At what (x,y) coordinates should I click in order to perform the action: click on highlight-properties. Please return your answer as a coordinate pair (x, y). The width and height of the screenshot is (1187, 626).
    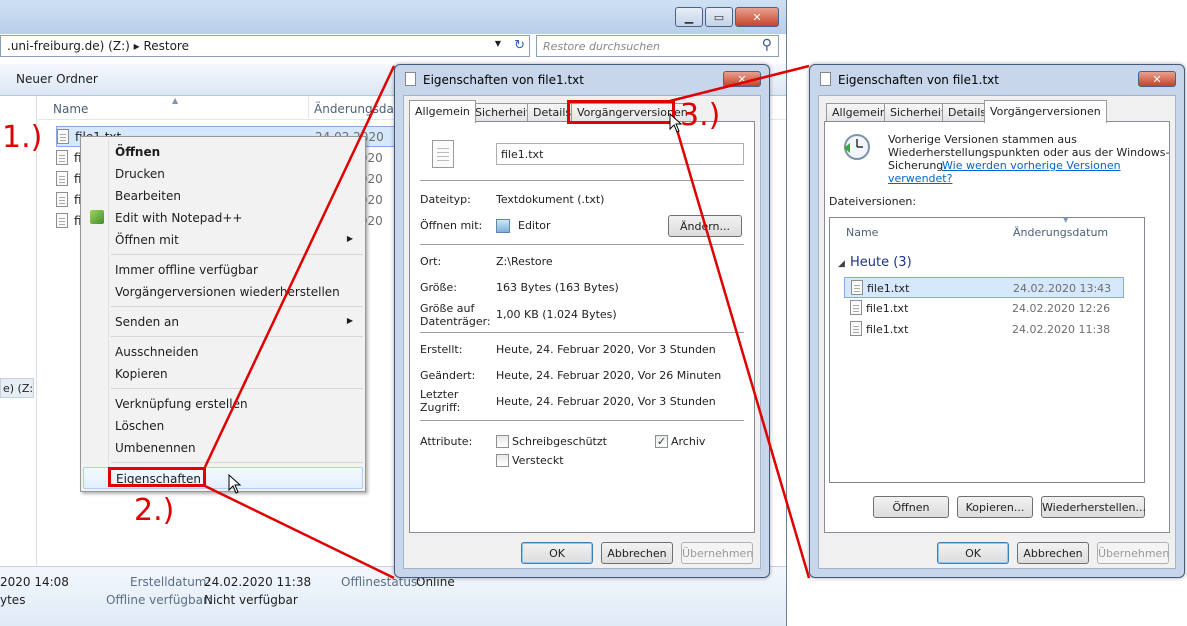
    Looking at the image, I should click on (157, 477).